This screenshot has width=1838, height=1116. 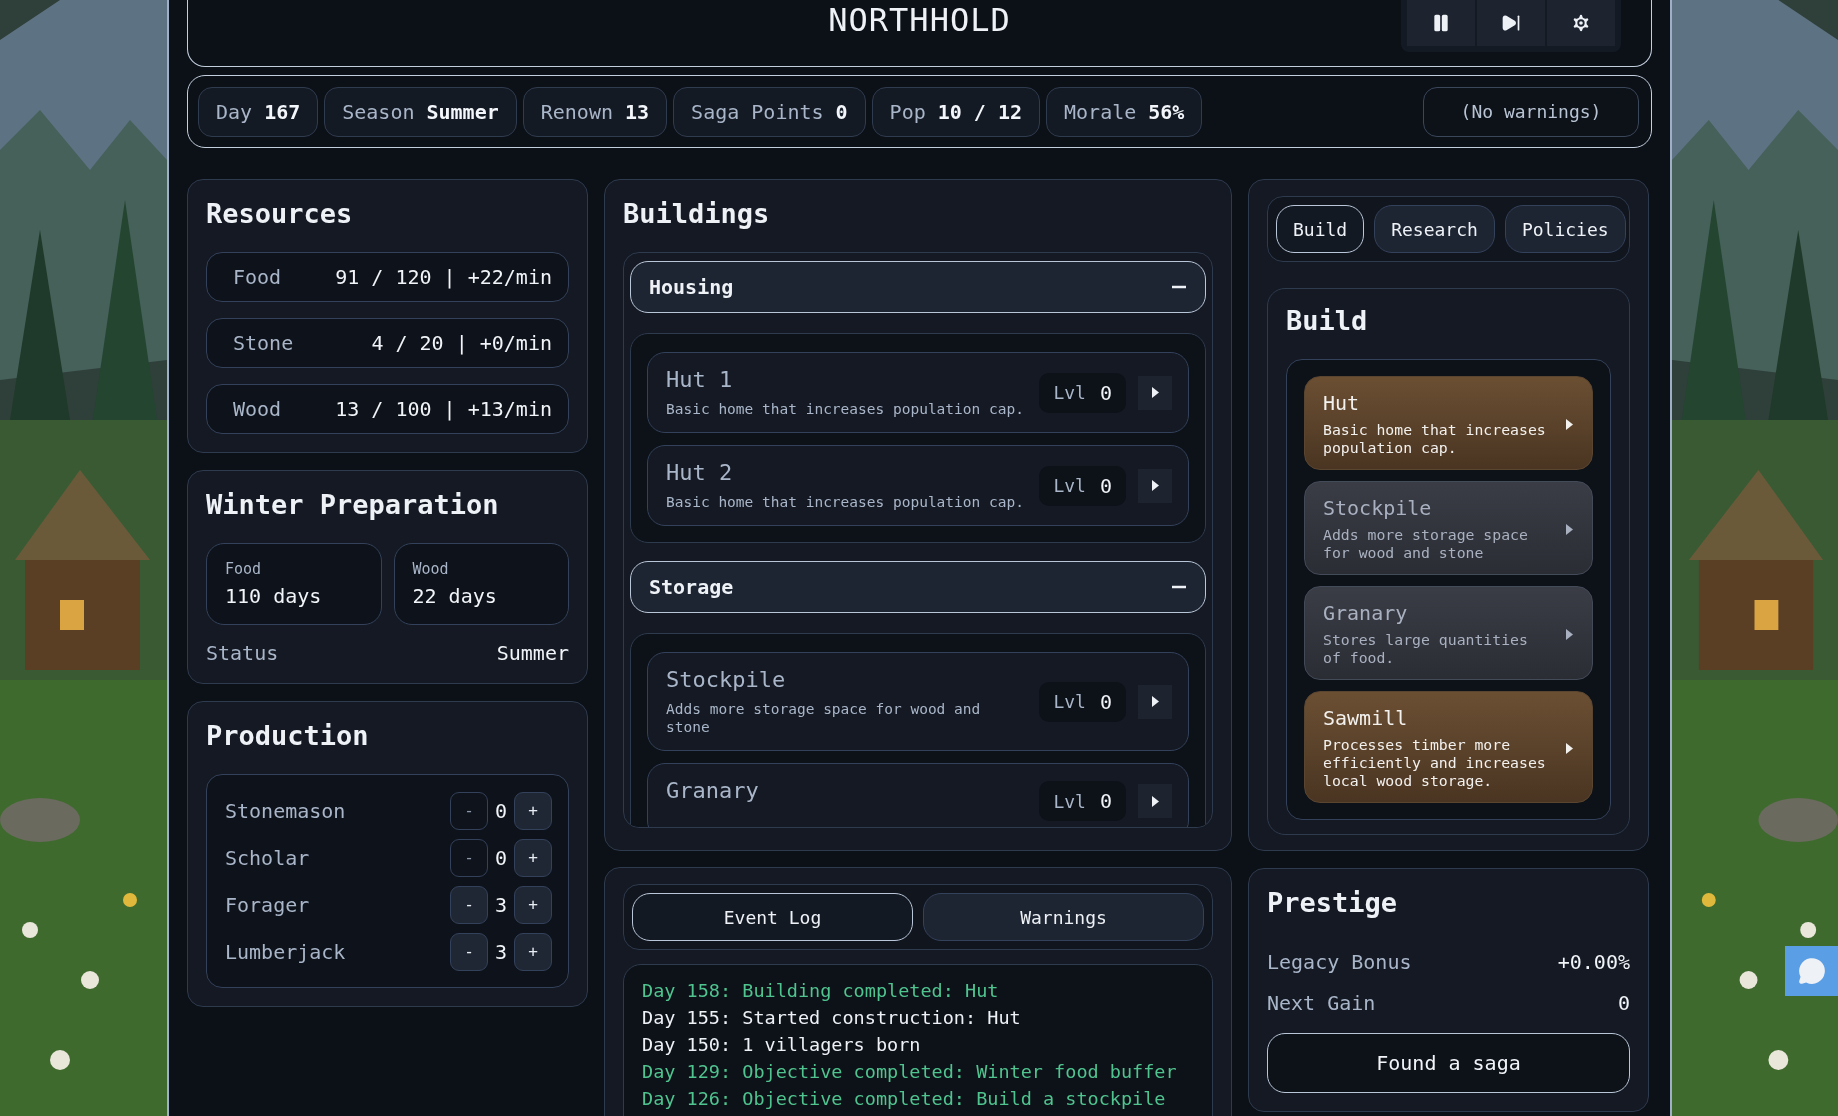 What do you see at coordinates (353, 505) in the screenshot?
I see `panel-title: Winter Preparation` at bounding box center [353, 505].